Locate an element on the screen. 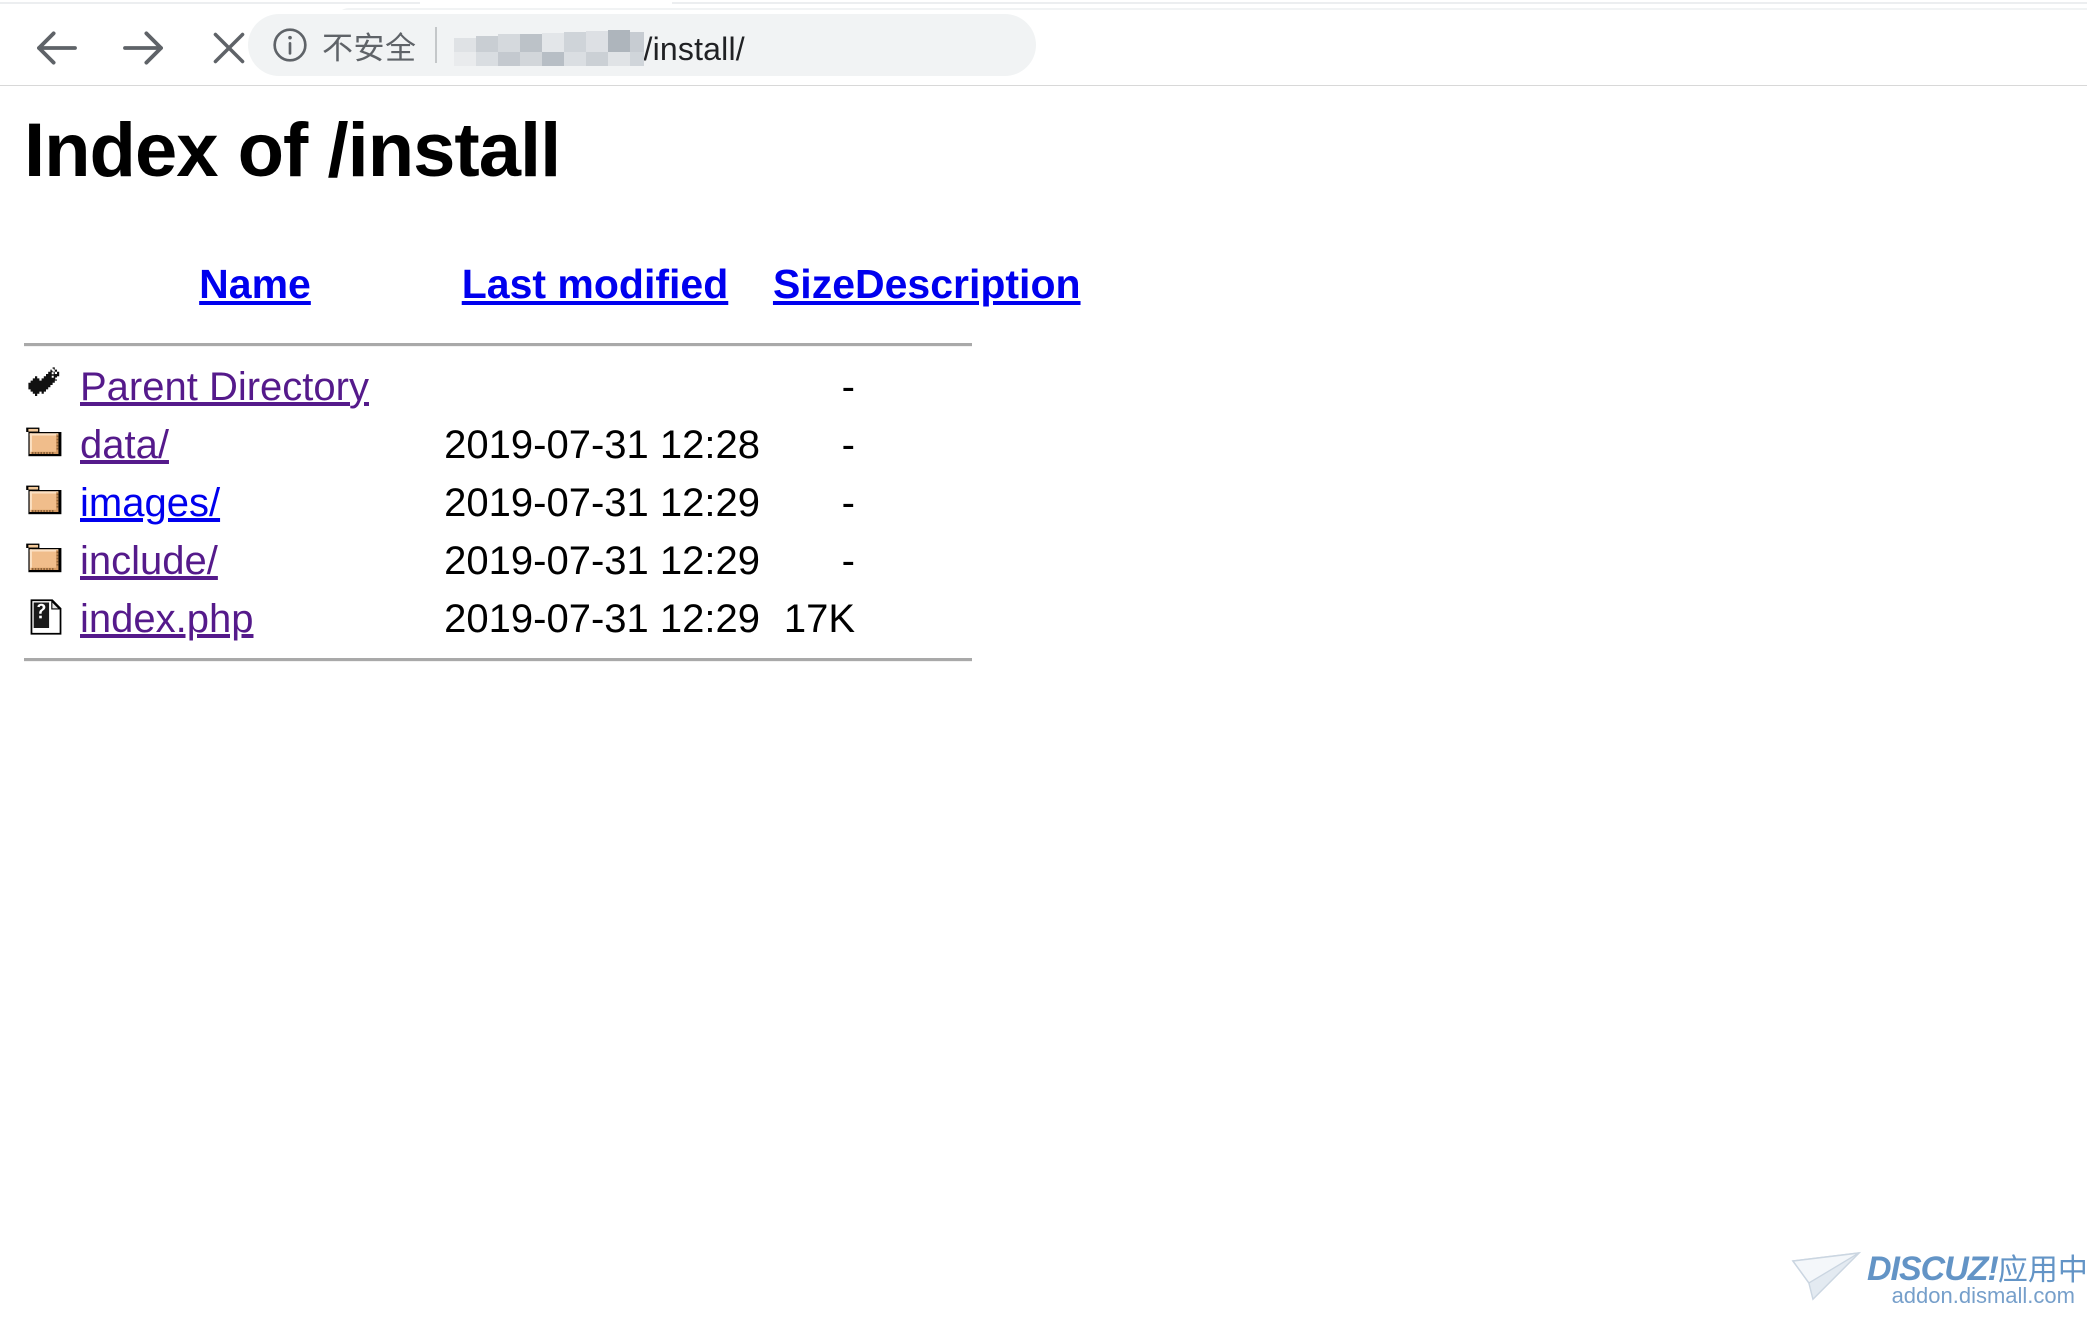  header-cell-name: Name is located at coordinates (255, 284).